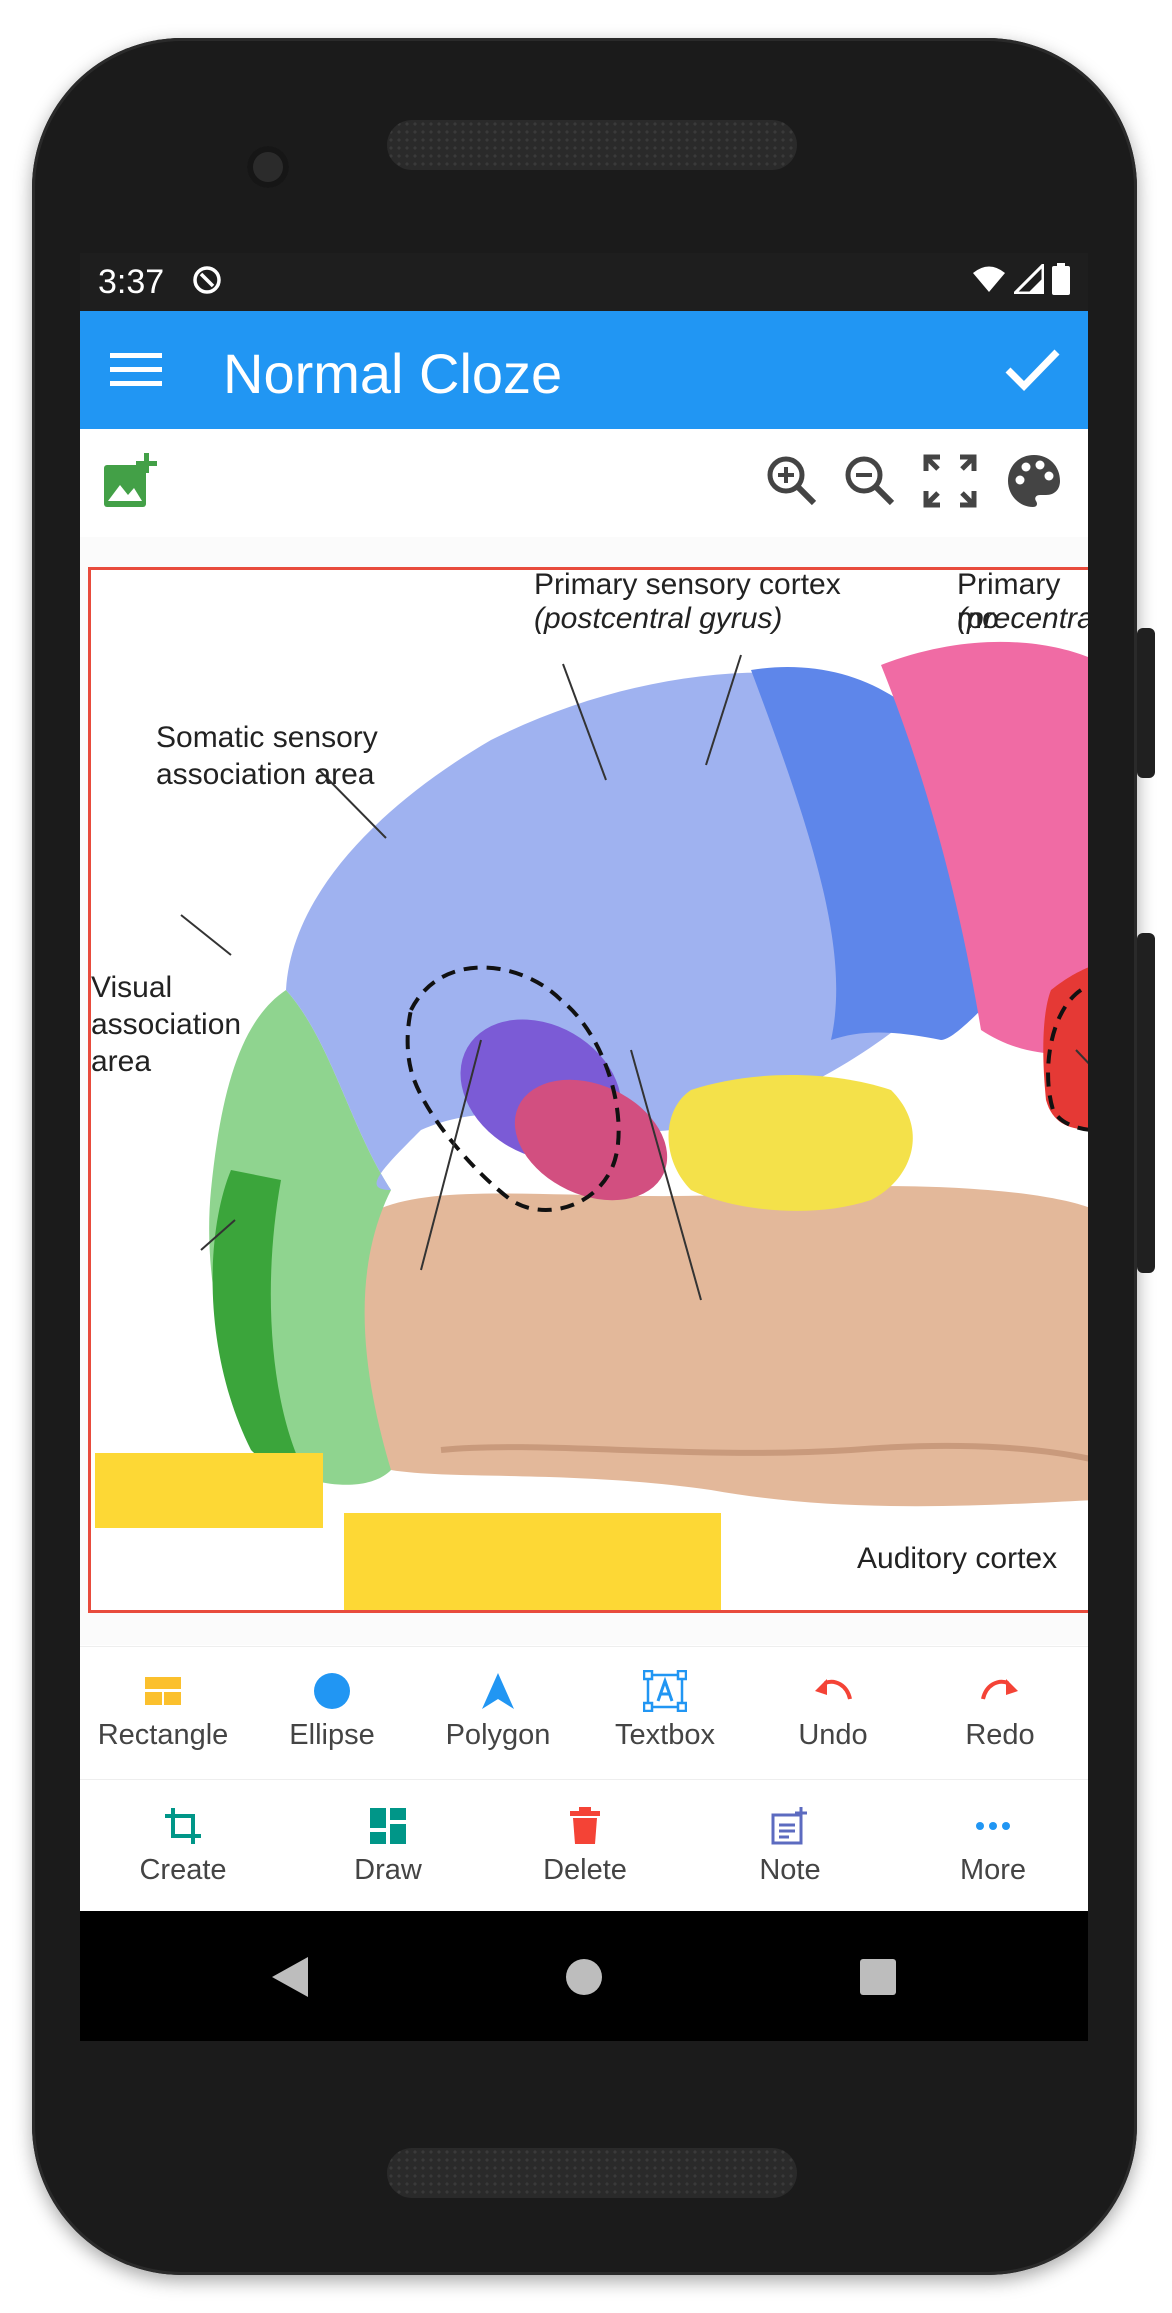  What do you see at coordinates (585, 1870) in the screenshot?
I see `nav-delete-label: Delete` at bounding box center [585, 1870].